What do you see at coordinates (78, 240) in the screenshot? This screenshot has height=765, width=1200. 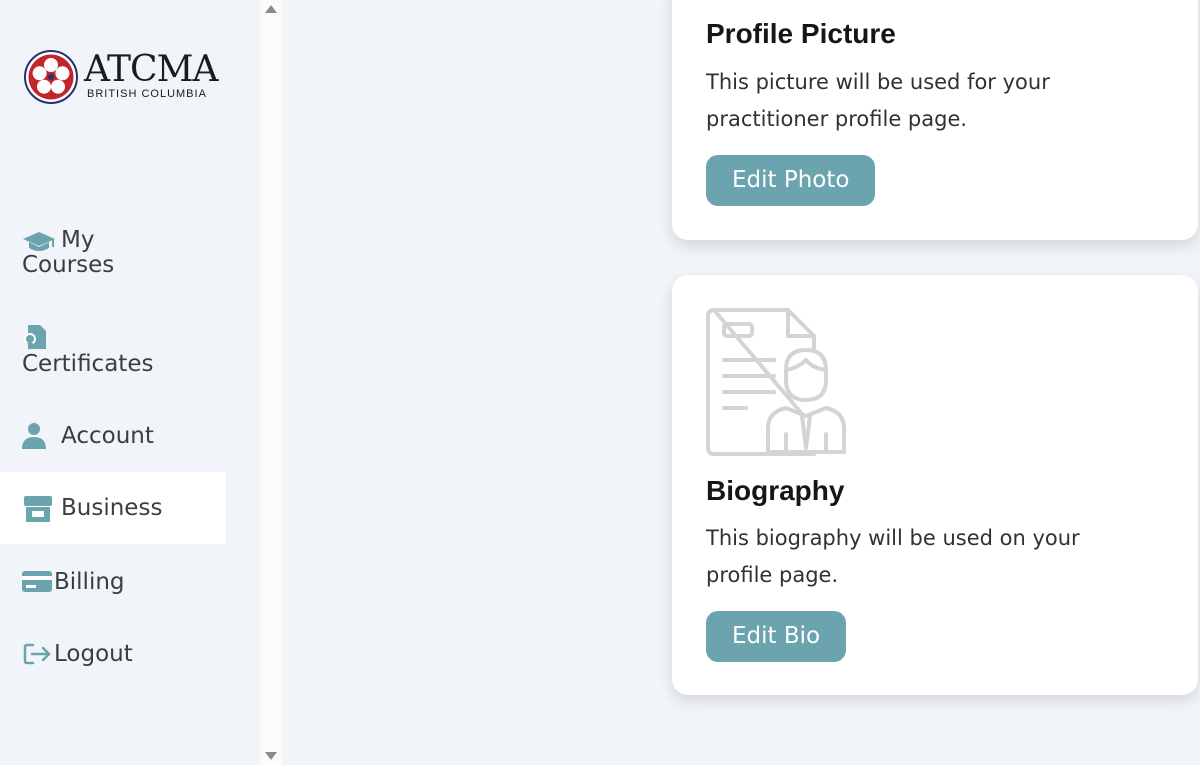 I see `sidebar-item-label: My` at bounding box center [78, 240].